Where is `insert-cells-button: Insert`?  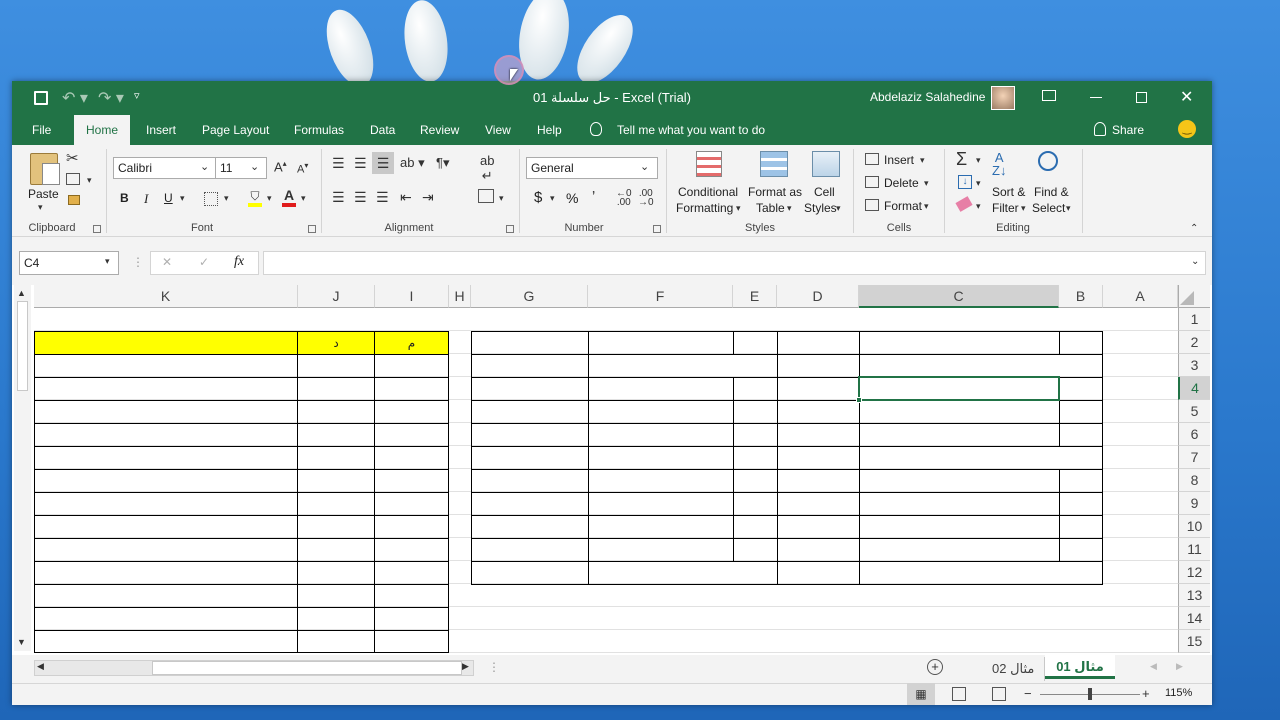
insert-cells-button: Insert is located at coordinates (899, 160).